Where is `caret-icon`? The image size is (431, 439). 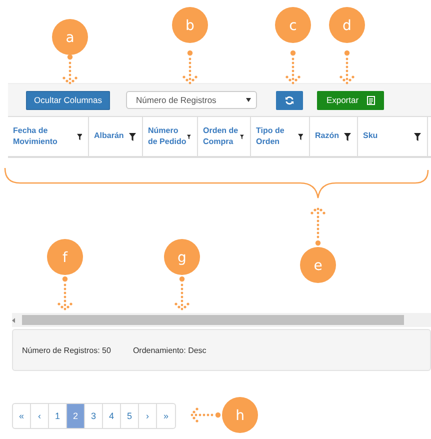 caret-icon is located at coordinates (248, 100).